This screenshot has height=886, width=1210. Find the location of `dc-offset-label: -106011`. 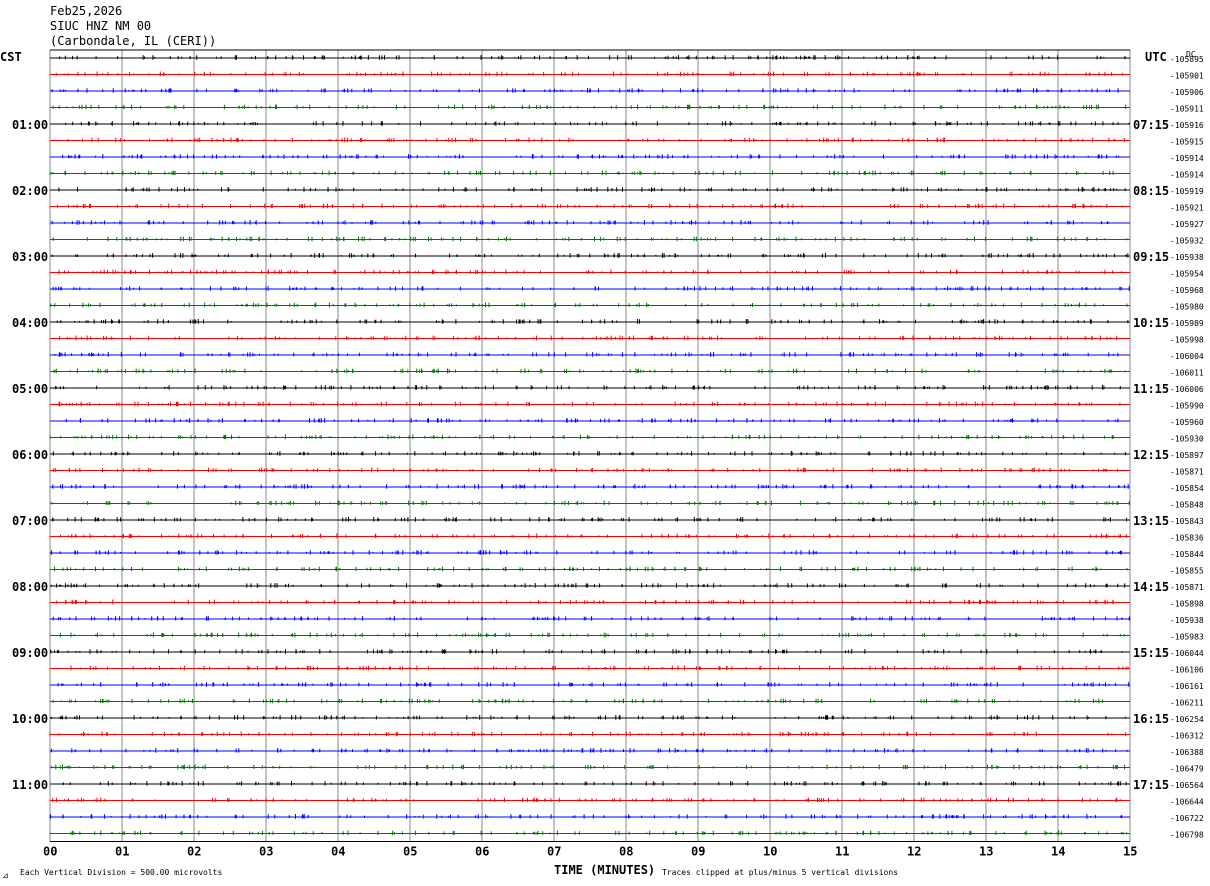

dc-offset-label: -106011 is located at coordinates (1187, 373).